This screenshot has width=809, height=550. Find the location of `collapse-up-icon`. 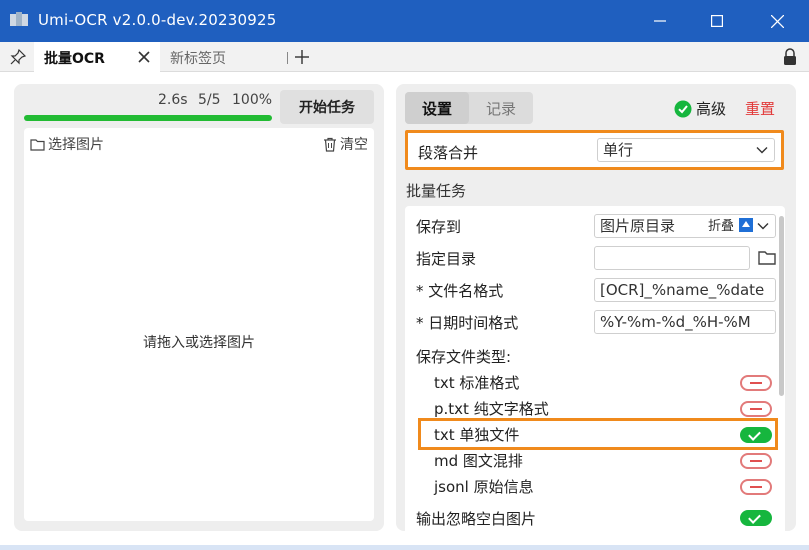

collapse-up-icon is located at coordinates (746, 224).